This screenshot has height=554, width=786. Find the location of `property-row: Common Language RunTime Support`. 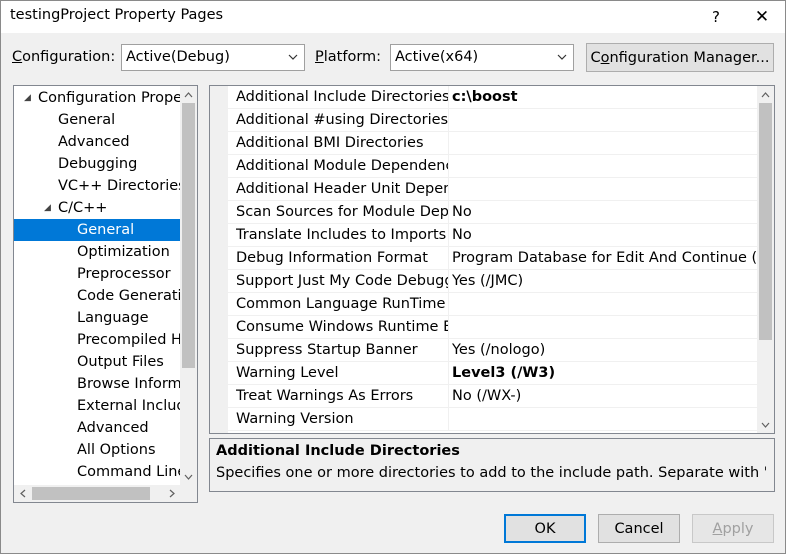

property-row: Common Language RunTime Support is located at coordinates (483, 304).